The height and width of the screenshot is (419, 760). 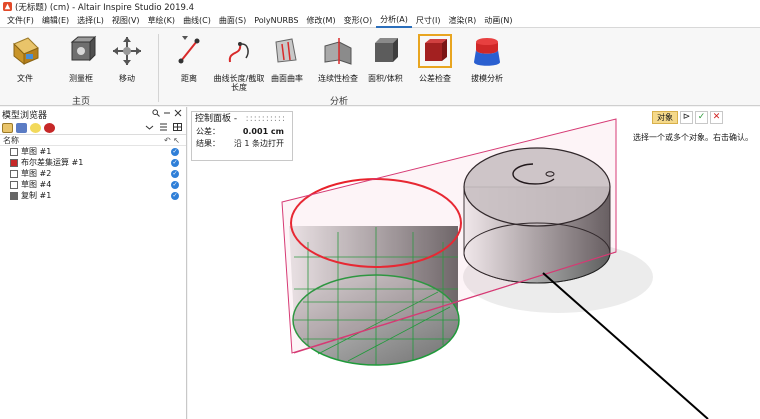 I want to click on surface-curvature-button: 曲面曲率, so click(x=287, y=58).